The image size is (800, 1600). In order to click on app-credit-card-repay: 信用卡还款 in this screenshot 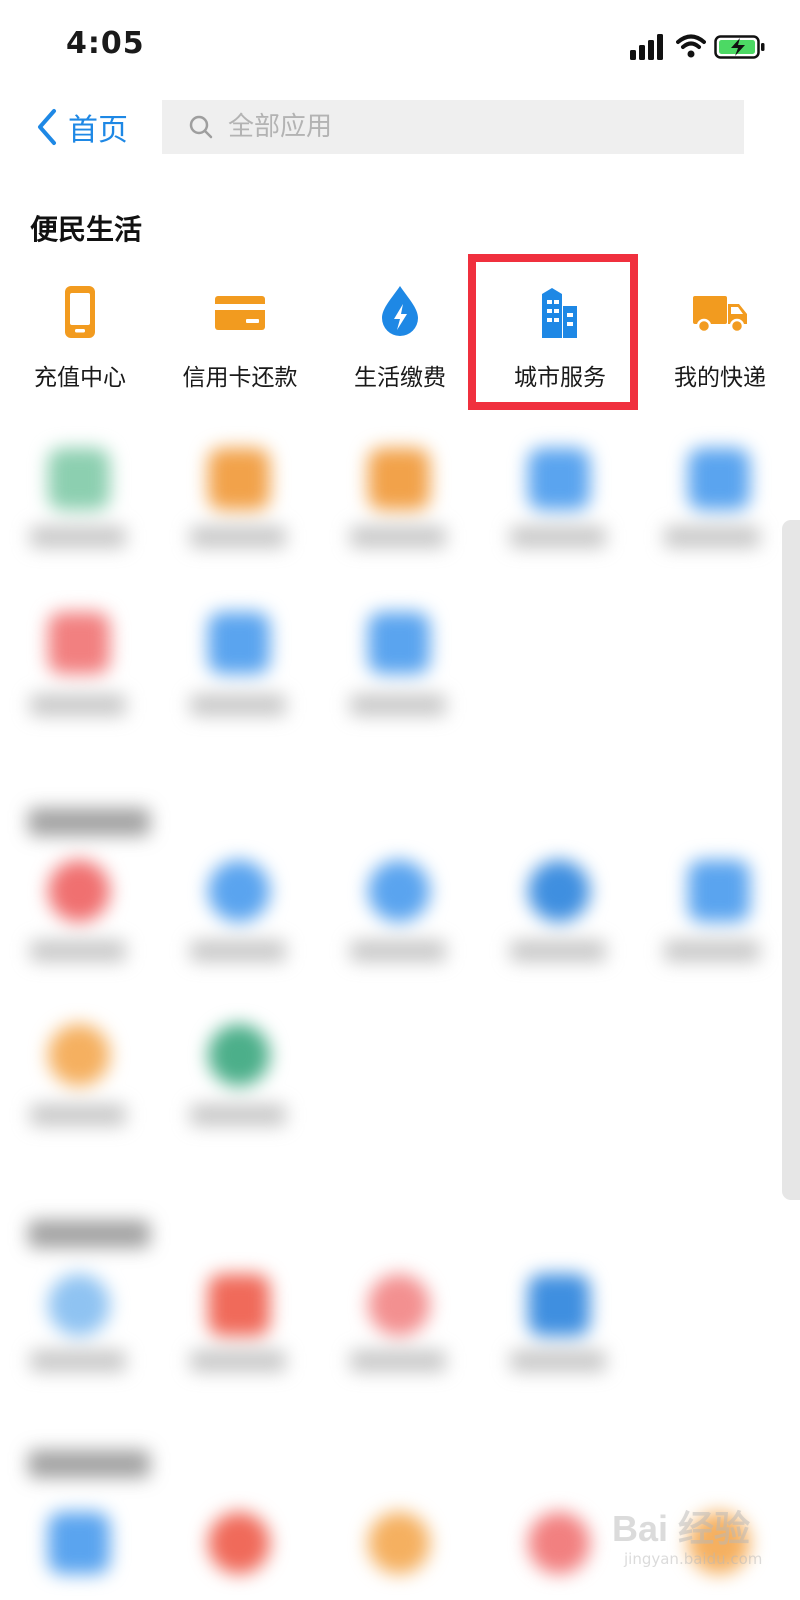, I will do `click(240, 337)`.